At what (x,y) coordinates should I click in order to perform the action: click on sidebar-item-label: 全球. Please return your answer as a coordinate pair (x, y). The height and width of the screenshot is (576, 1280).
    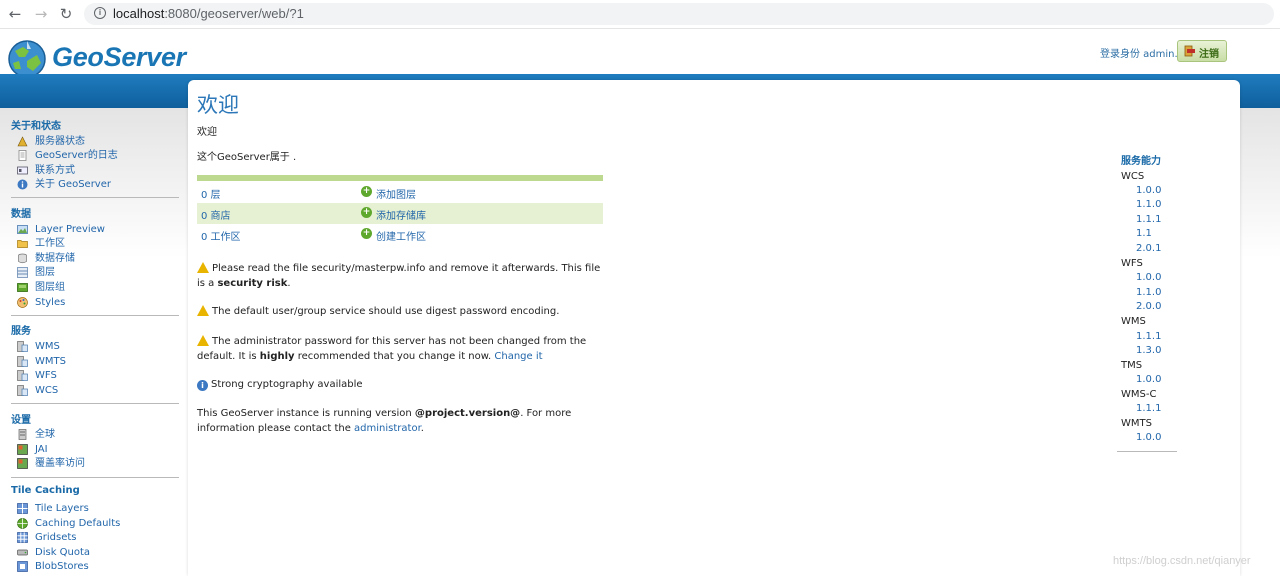
    Looking at the image, I should click on (45, 434).